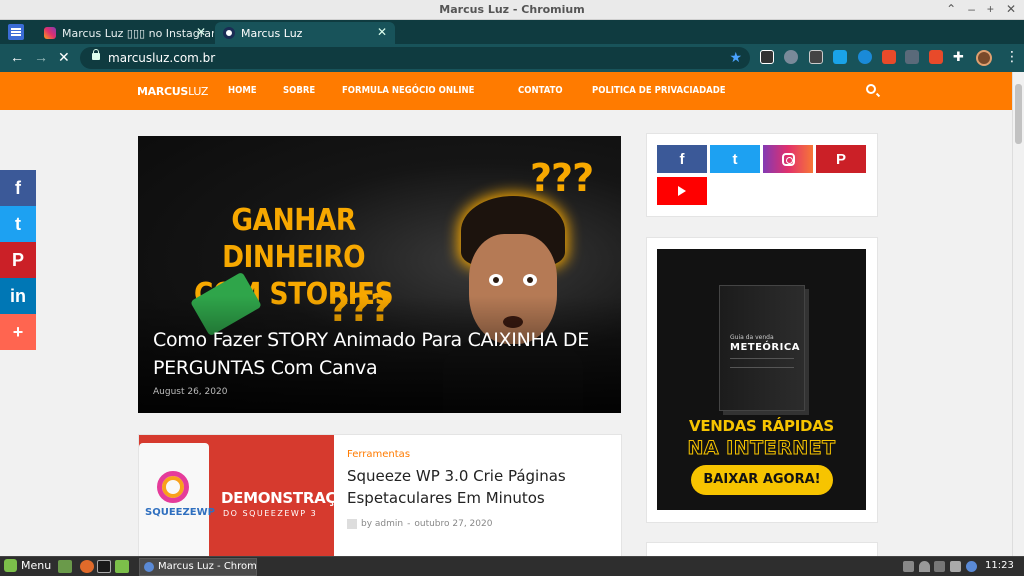 Image resolution: width=1024 pixels, height=576 pixels. I want to click on mint-logo-icon, so click(10, 565).